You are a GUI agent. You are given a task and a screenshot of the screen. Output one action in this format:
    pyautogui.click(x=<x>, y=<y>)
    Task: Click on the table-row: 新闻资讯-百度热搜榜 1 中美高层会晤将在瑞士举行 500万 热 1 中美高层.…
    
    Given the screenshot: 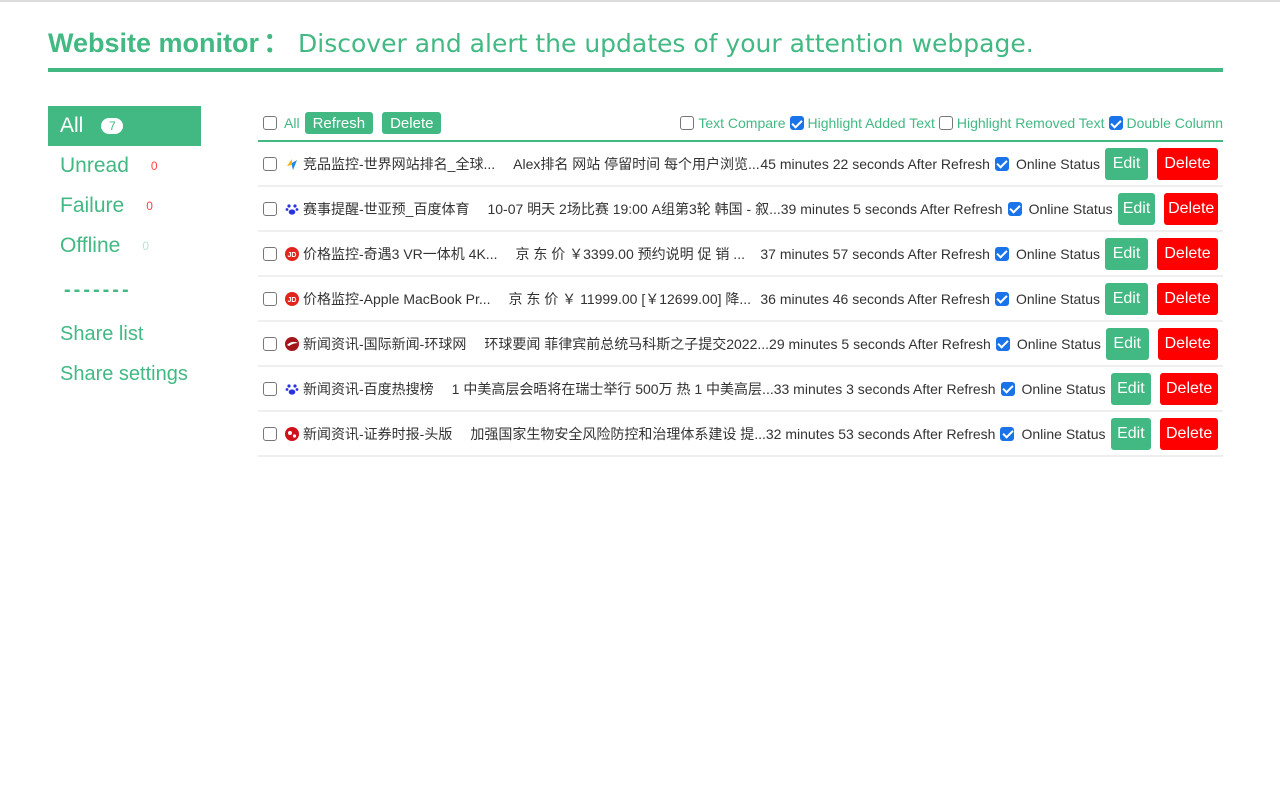 What is the action you would take?
    pyautogui.click(x=740, y=389)
    